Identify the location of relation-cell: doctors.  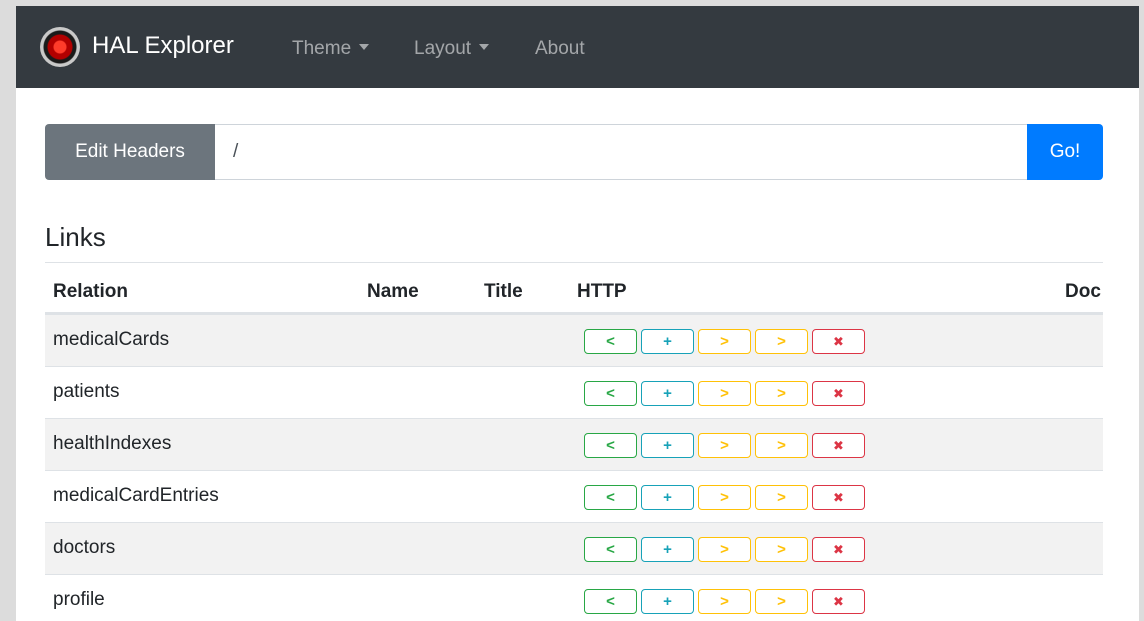
(84, 547).